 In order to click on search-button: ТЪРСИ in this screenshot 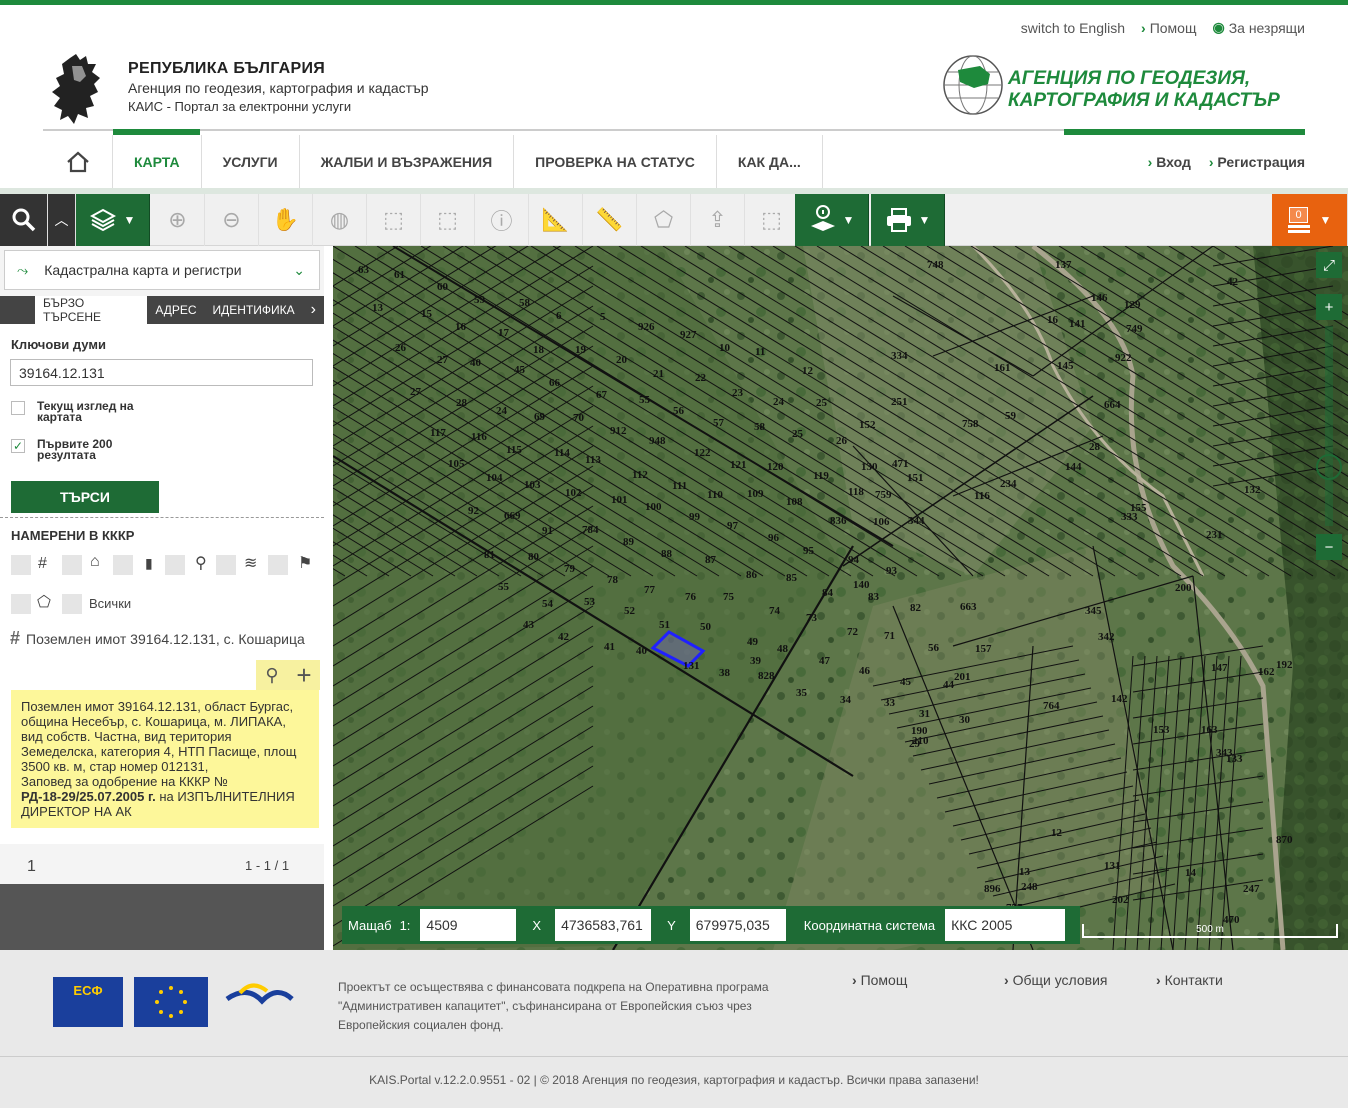, I will do `click(85, 497)`.